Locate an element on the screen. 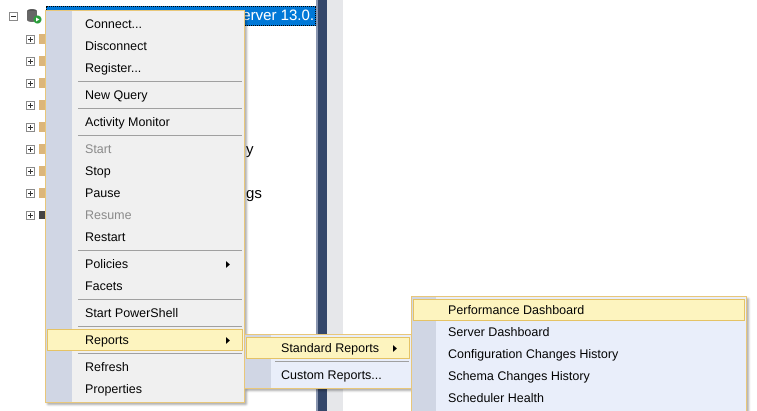 This screenshot has height=411, width=757. database-server-icon is located at coordinates (34, 16).